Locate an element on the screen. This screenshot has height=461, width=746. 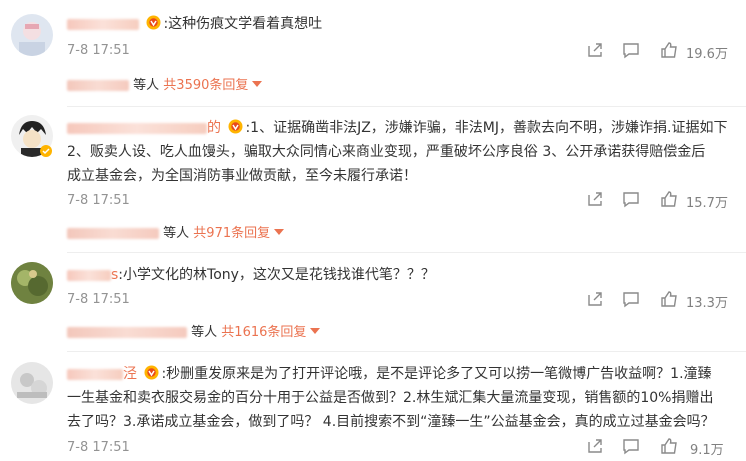
comment-text: :这种伤痕文学看着真想吐 is located at coordinates (401, 24).